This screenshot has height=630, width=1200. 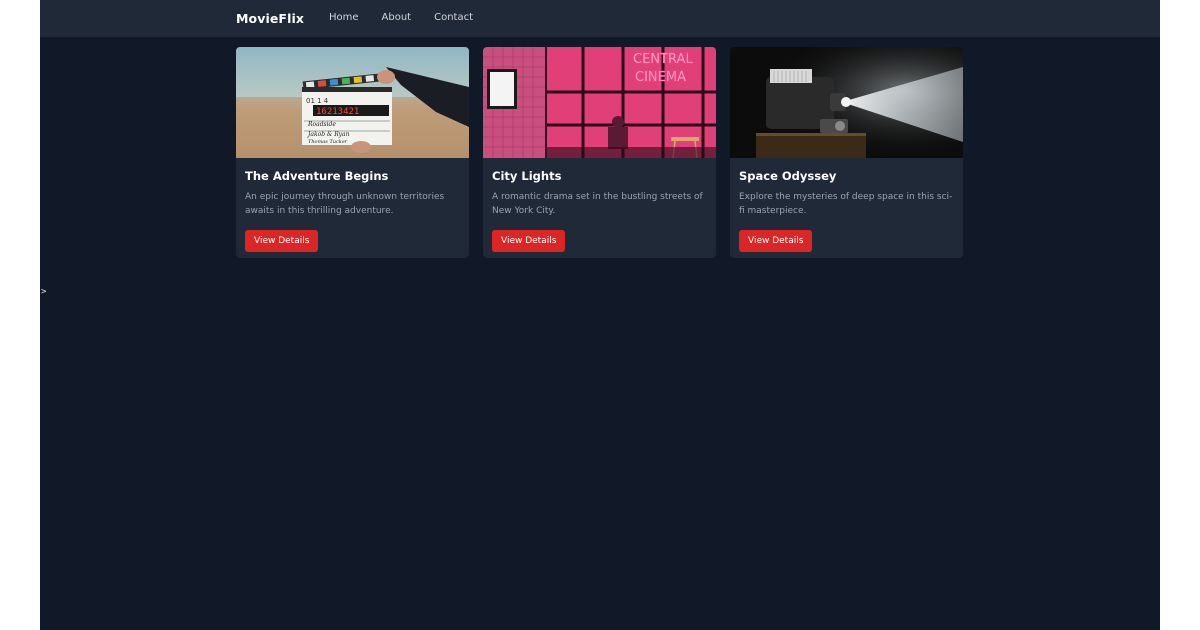 I want to click on movie-poster-image, so click(x=846, y=102).